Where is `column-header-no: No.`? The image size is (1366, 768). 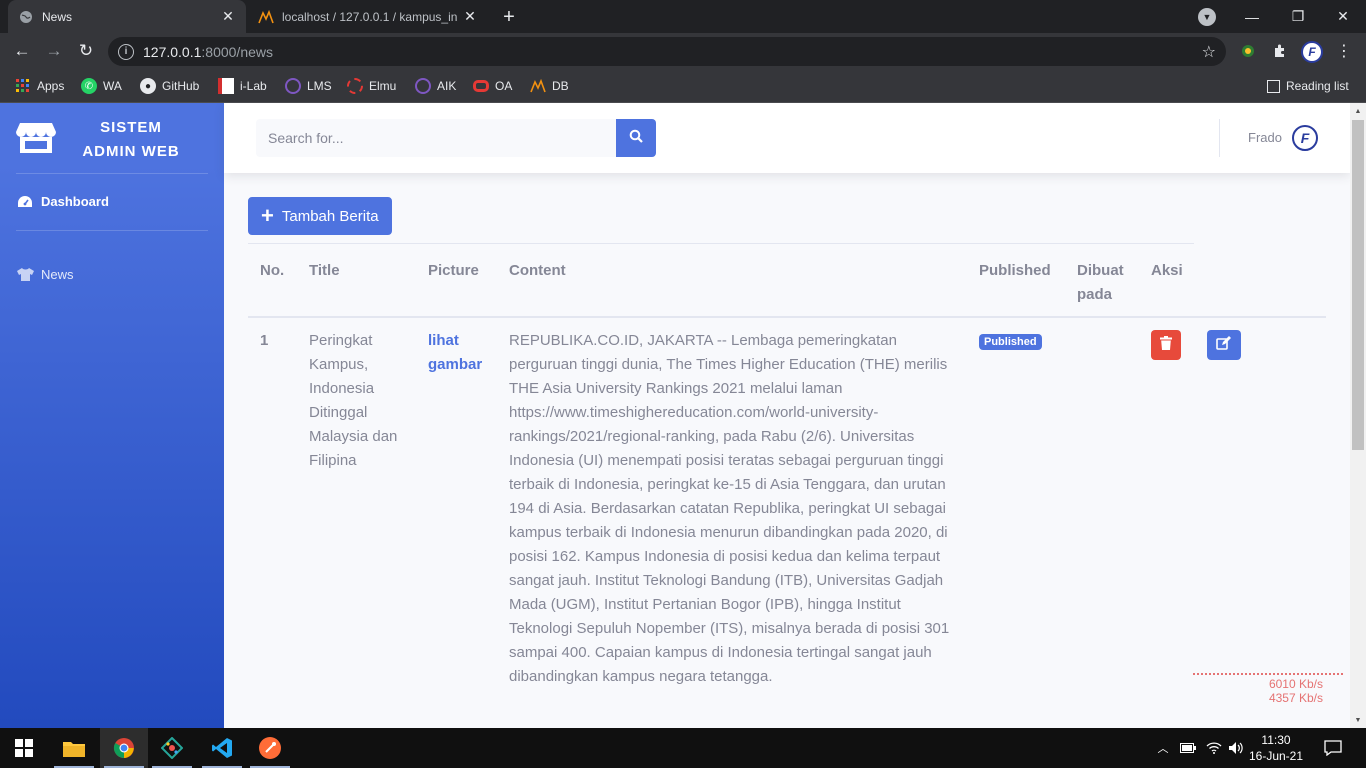 column-header-no: No. is located at coordinates (272, 270).